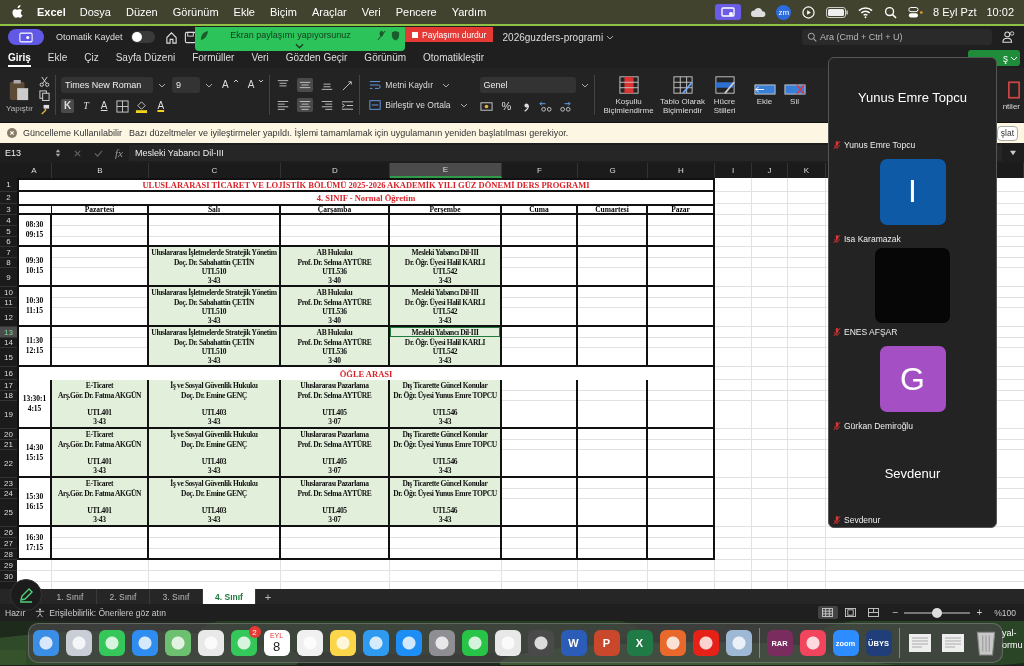  What do you see at coordinates (57, 58) in the screenshot?
I see `ribbon-tab: Ekle` at bounding box center [57, 58].